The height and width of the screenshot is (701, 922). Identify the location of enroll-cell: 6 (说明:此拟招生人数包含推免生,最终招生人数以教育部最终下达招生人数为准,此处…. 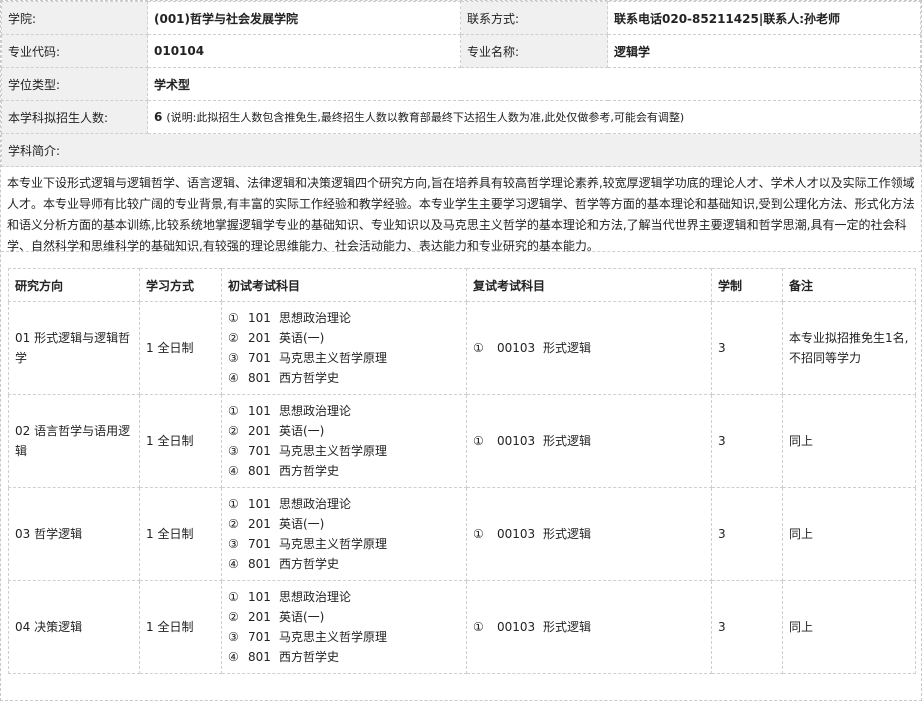
(534, 117).